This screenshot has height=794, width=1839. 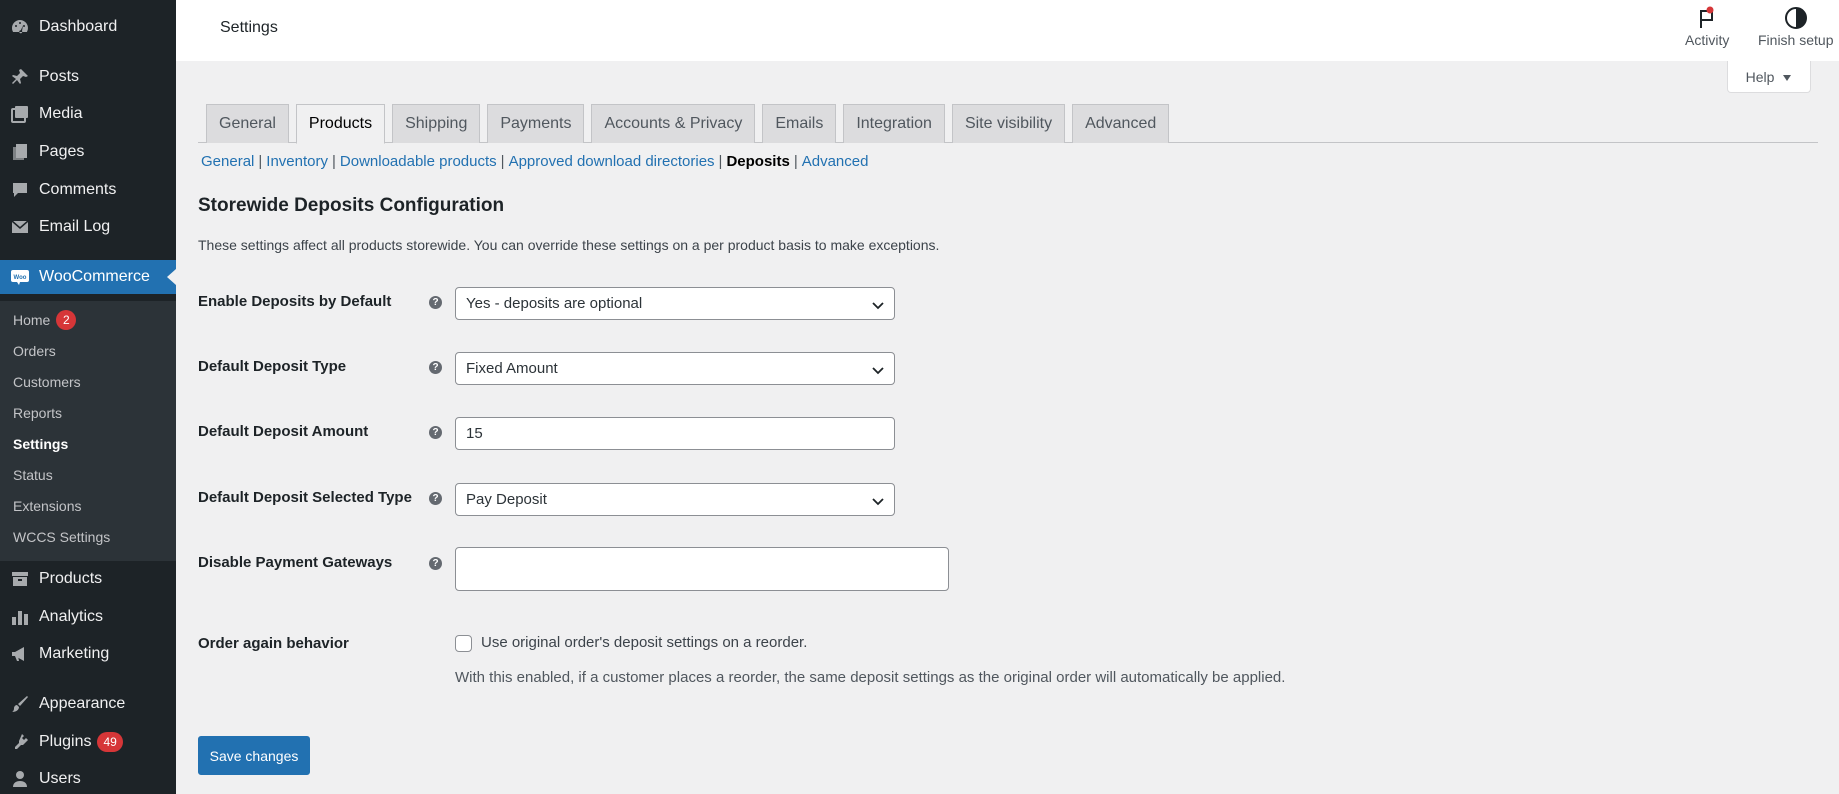 I want to click on submenu-reports: Reports, so click(x=37, y=413).